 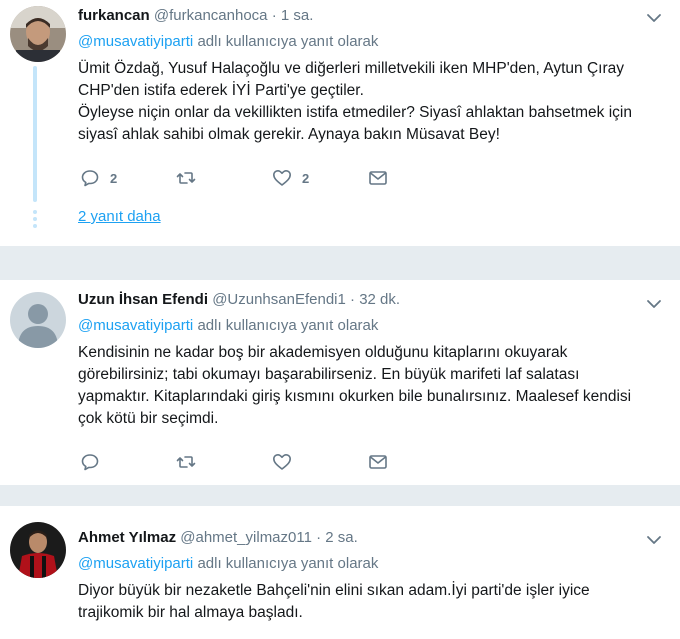 I want to click on reply-button: 2, so click(x=128, y=178).